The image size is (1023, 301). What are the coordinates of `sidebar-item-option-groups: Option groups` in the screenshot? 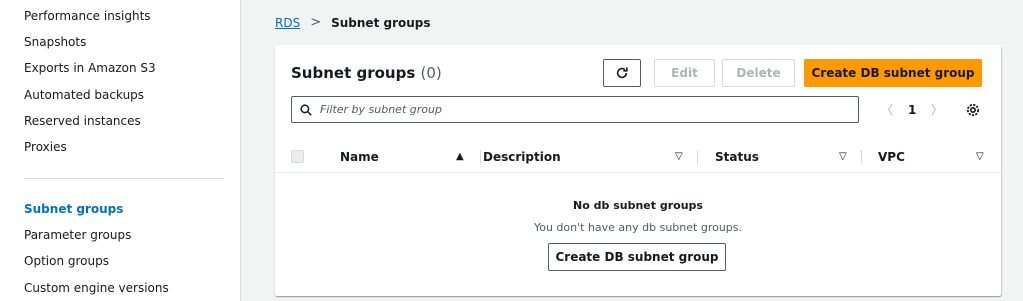 It's located at (66, 261).